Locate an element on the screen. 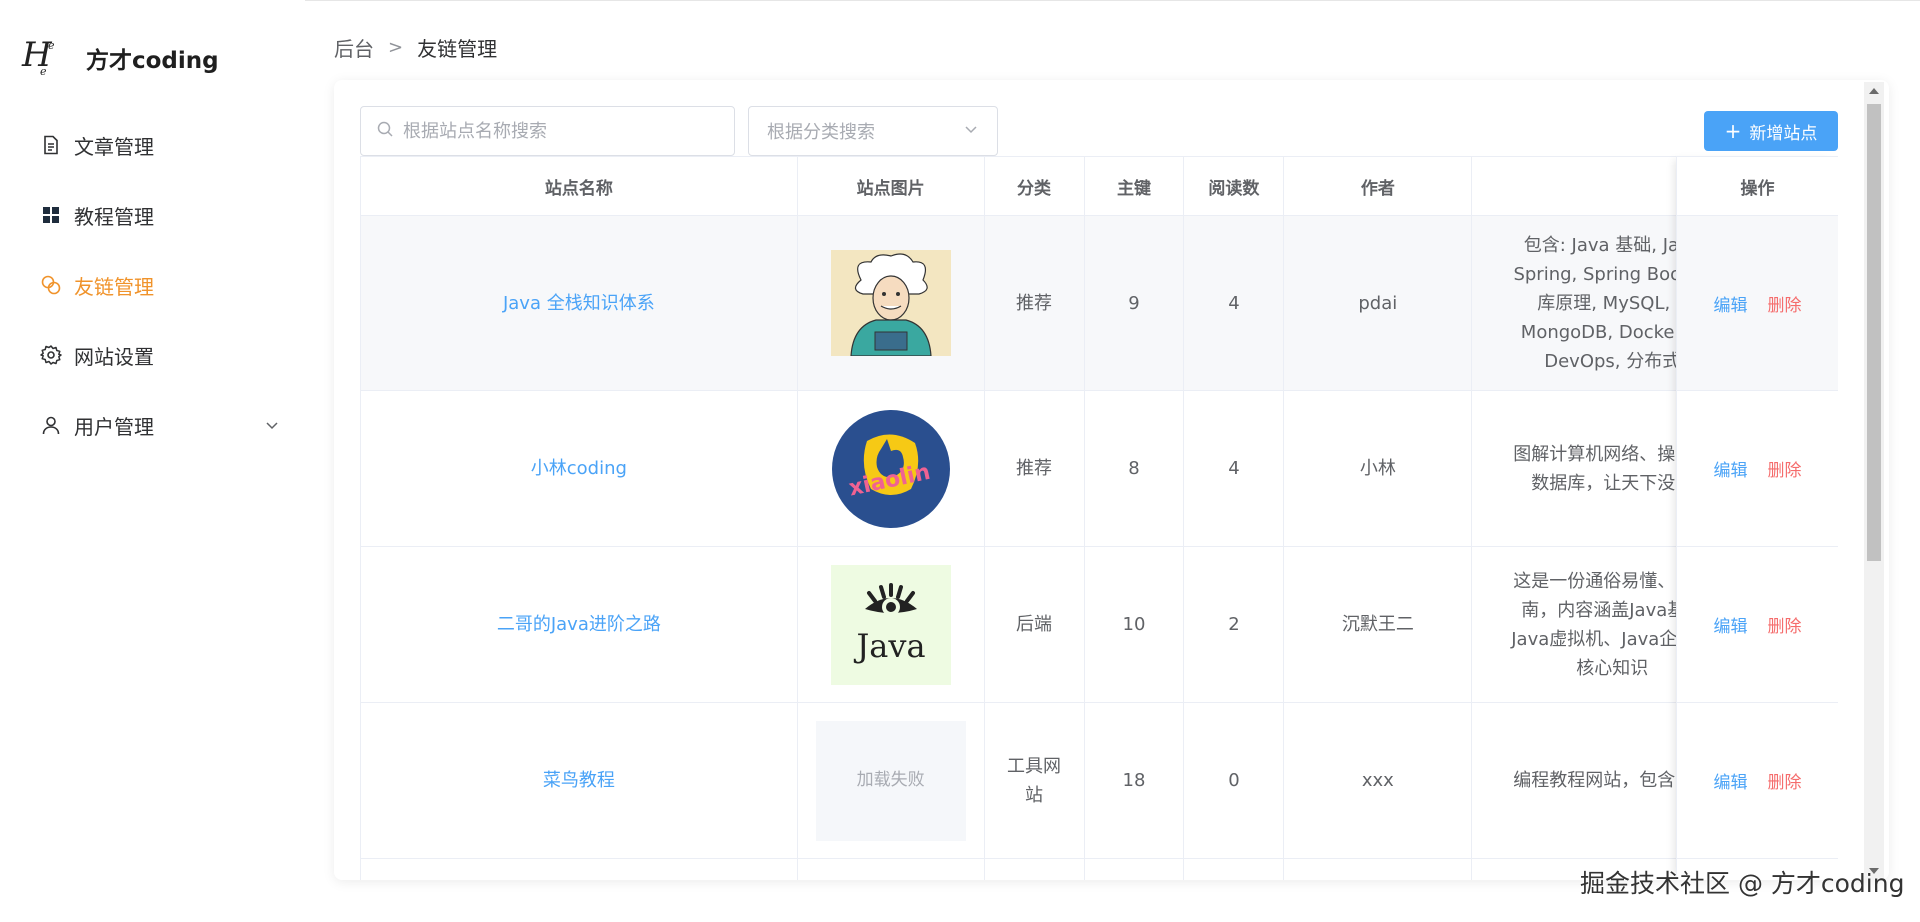 The width and height of the screenshot is (1920, 922). site-name-link: 小林coding is located at coordinates (579, 468).